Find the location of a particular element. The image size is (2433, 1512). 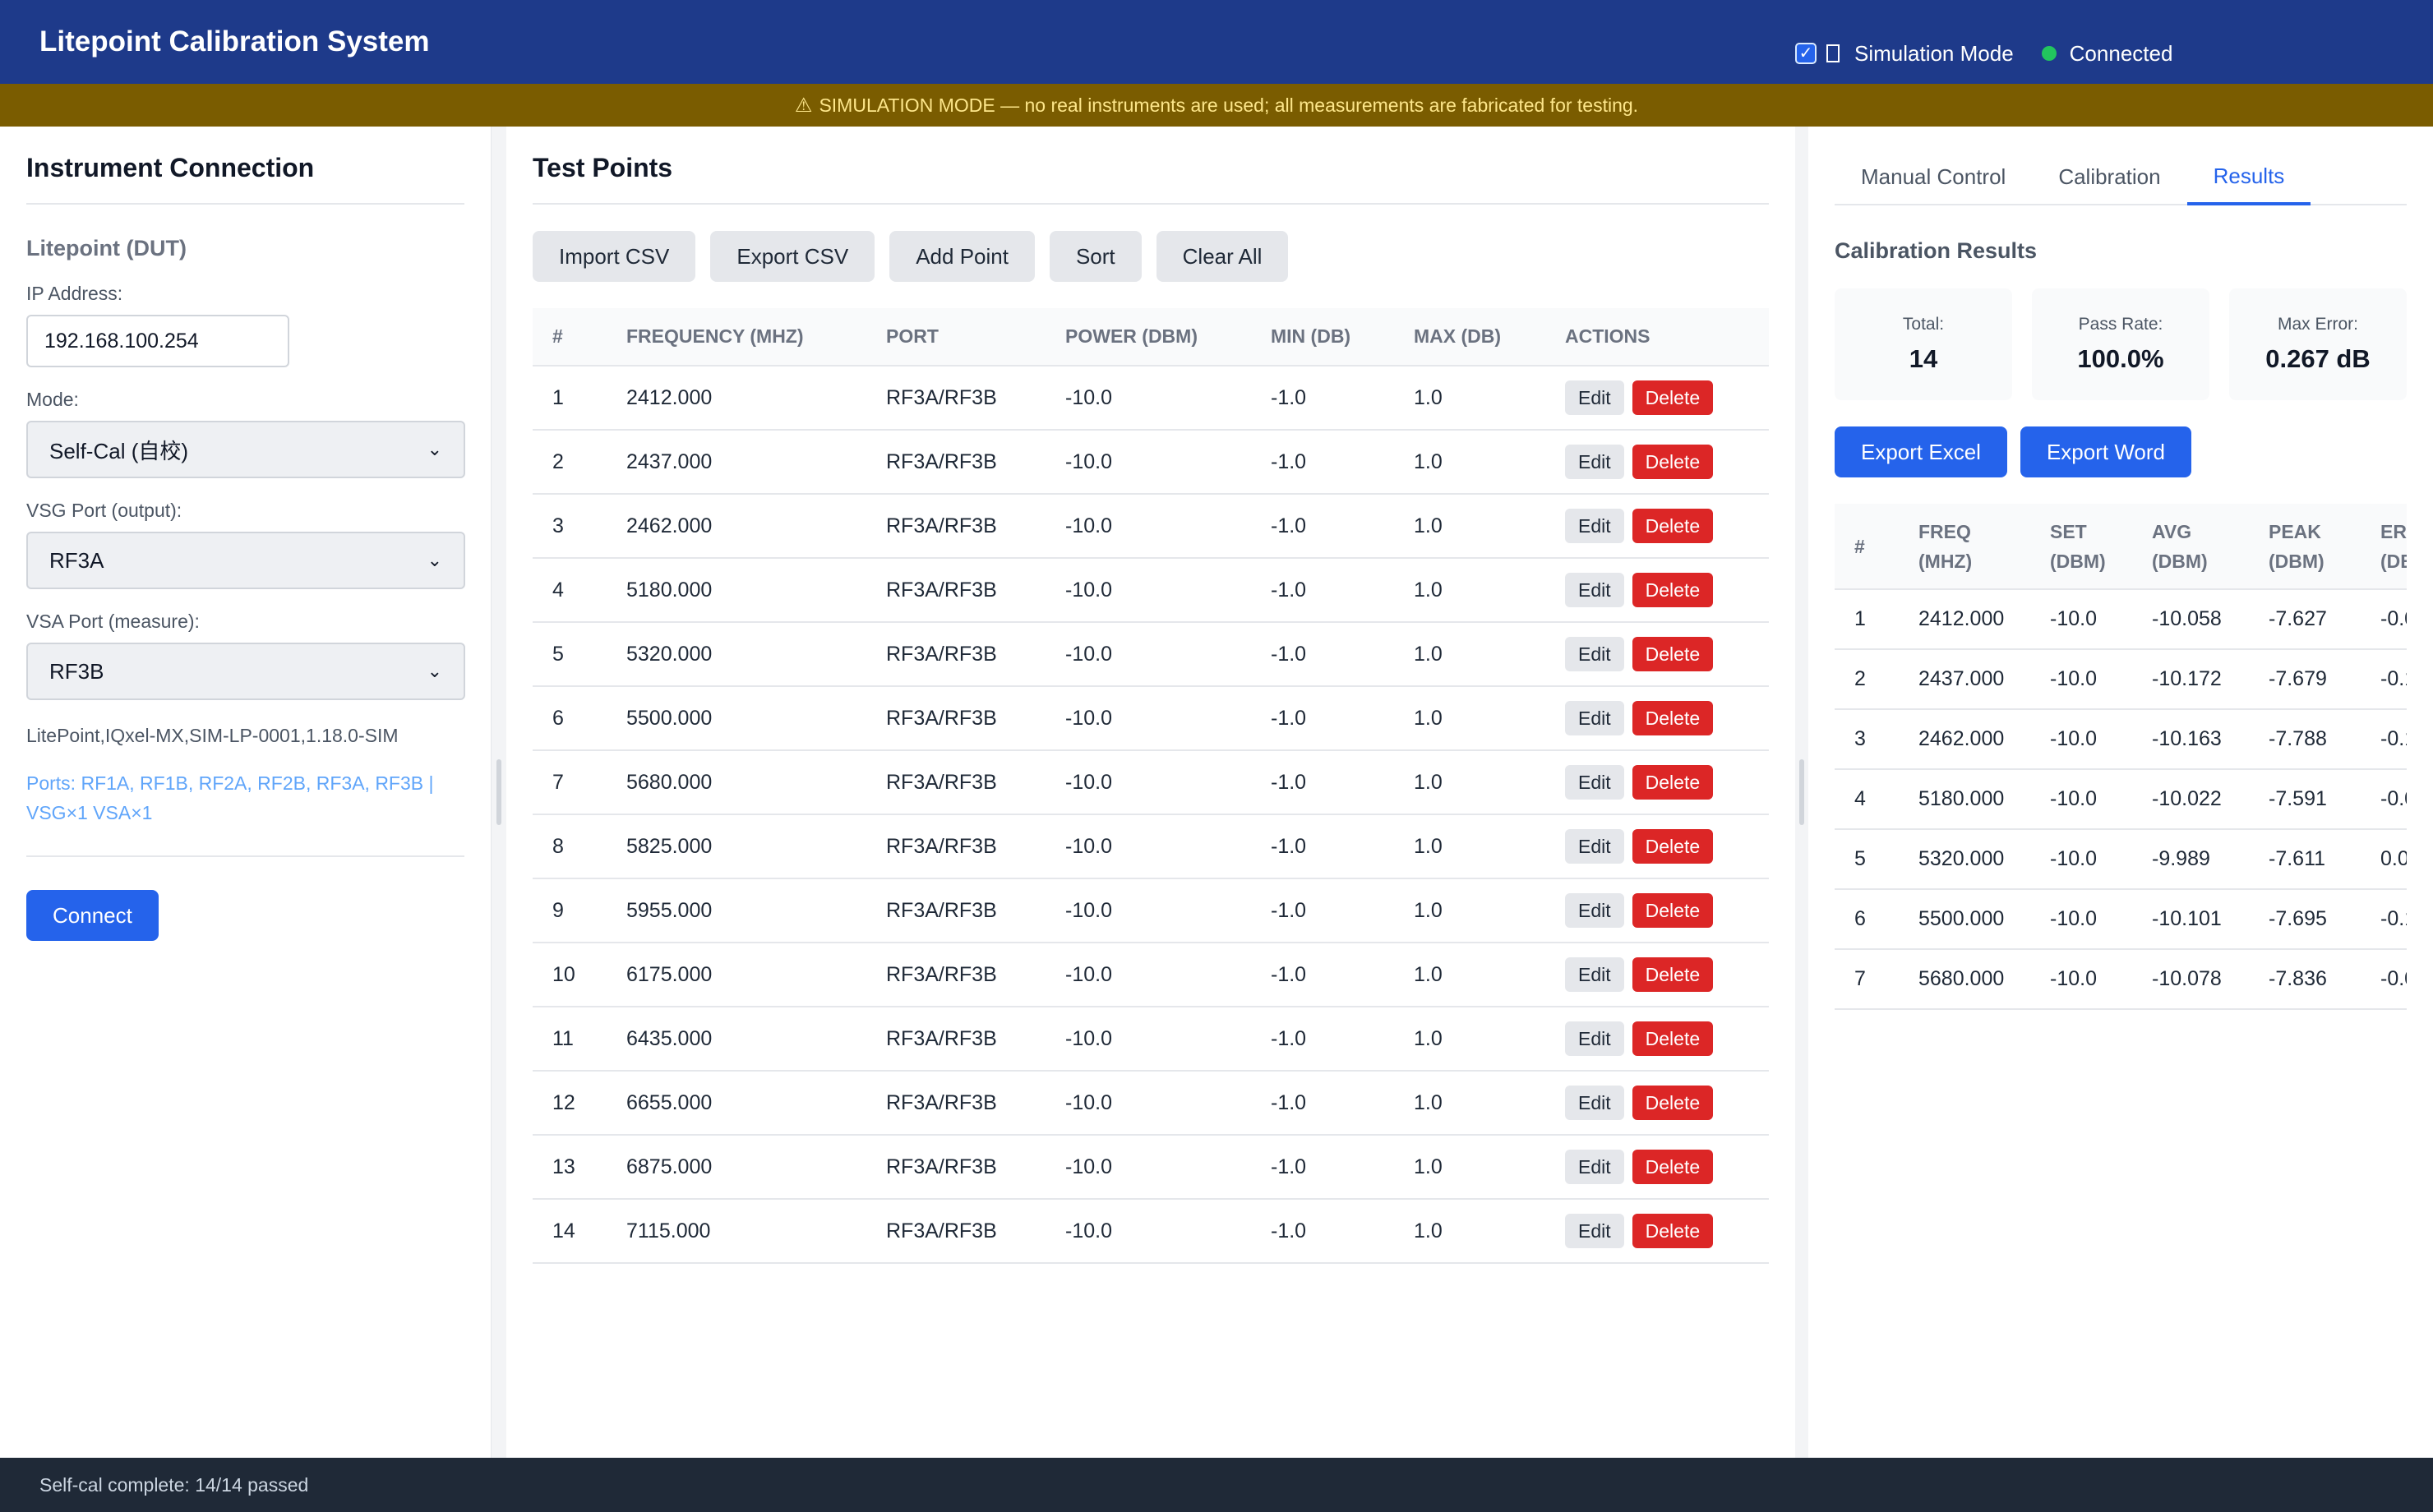

table-row: 2 2437.000 RF3A/RF3B -10.0 -1.0 1.0 Edit Delete is located at coordinates (1151, 463).